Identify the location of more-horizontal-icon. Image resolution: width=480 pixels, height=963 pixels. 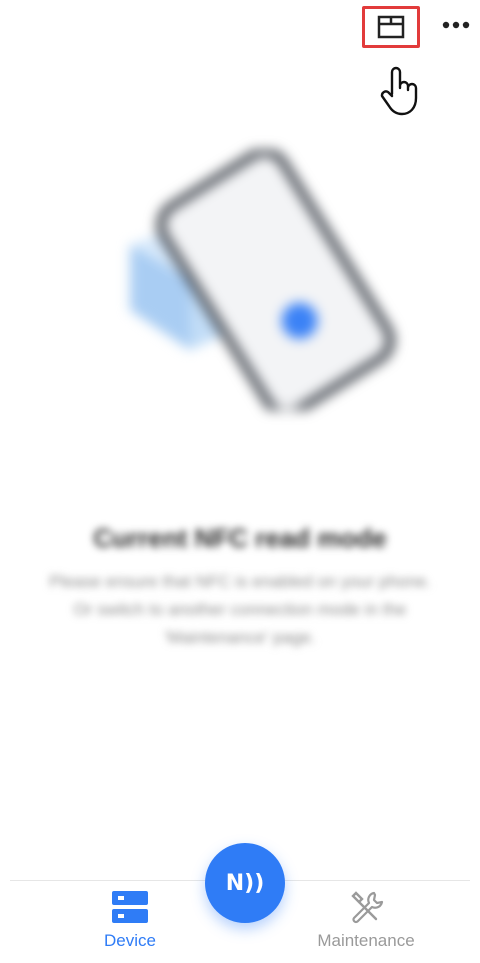
(456, 25).